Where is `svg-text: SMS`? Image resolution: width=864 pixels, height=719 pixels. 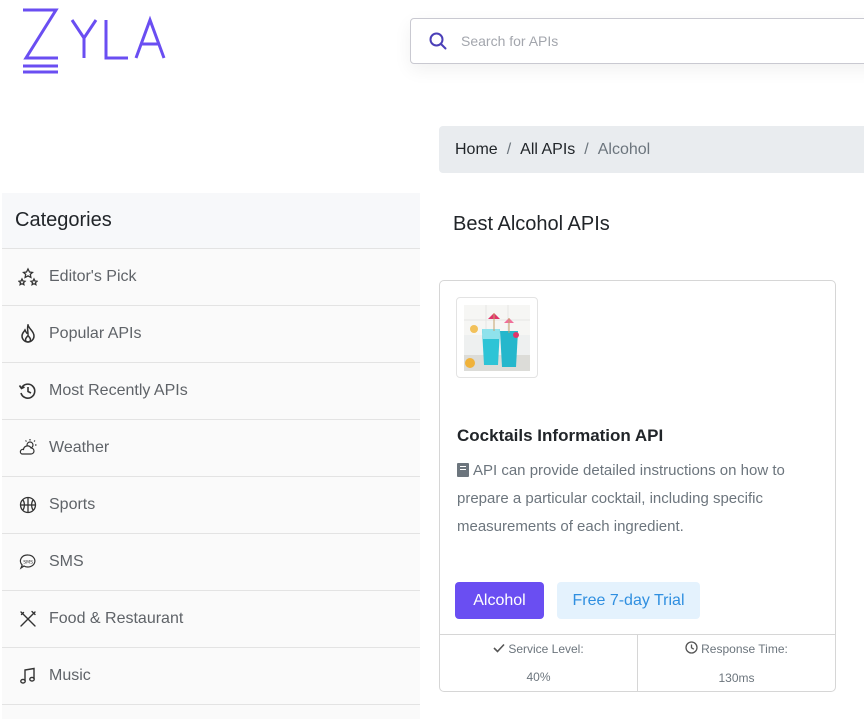 svg-text: SMS is located at coordinates (28, 563).